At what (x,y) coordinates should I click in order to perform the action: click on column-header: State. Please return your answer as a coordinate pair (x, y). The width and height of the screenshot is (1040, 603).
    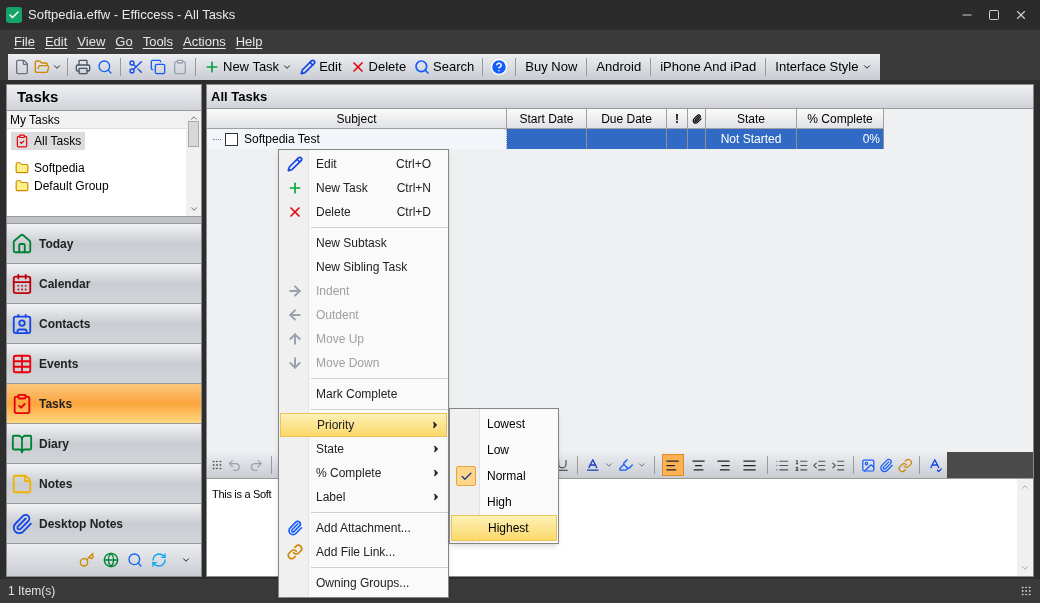
    Looking at the image, I should click on (751, 119).